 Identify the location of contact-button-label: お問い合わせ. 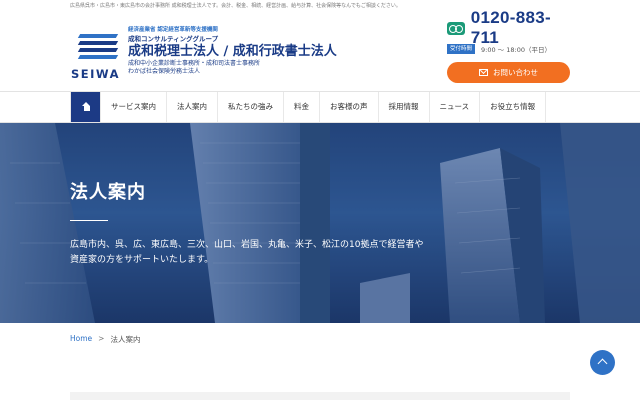
(515, 72).